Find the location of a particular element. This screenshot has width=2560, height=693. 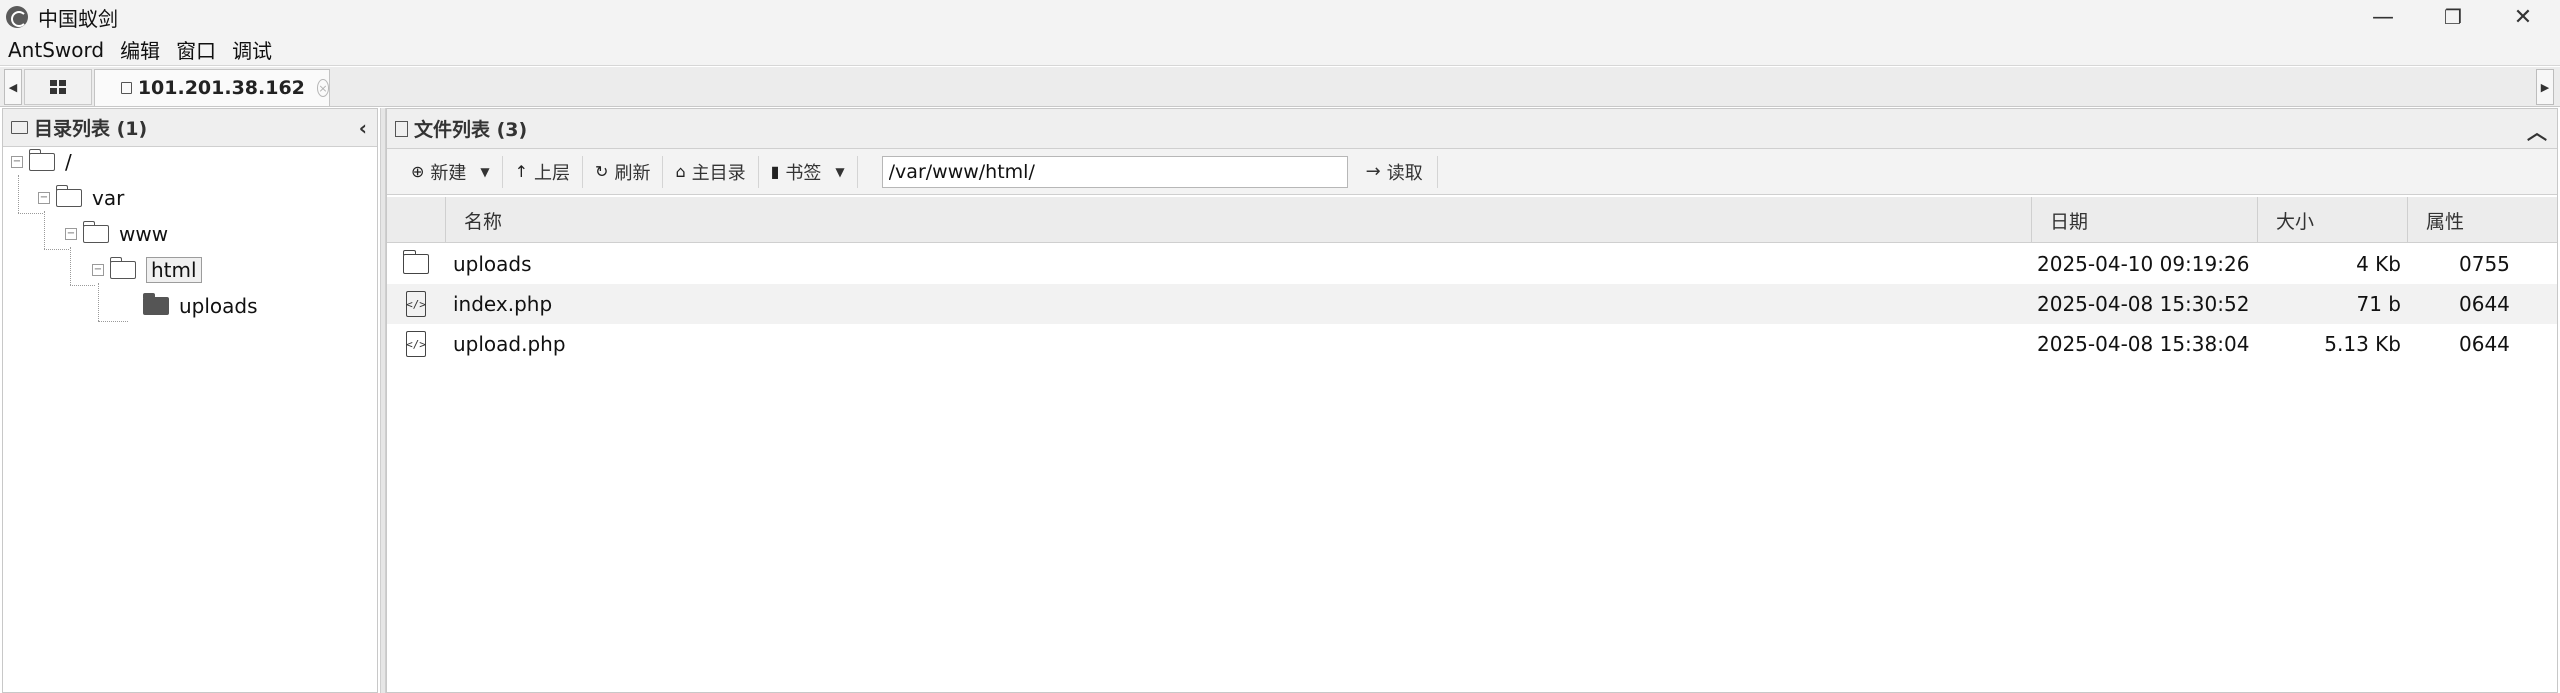

directory-panel-title: 目录列表 (1) is located at coordinates (91, 129).